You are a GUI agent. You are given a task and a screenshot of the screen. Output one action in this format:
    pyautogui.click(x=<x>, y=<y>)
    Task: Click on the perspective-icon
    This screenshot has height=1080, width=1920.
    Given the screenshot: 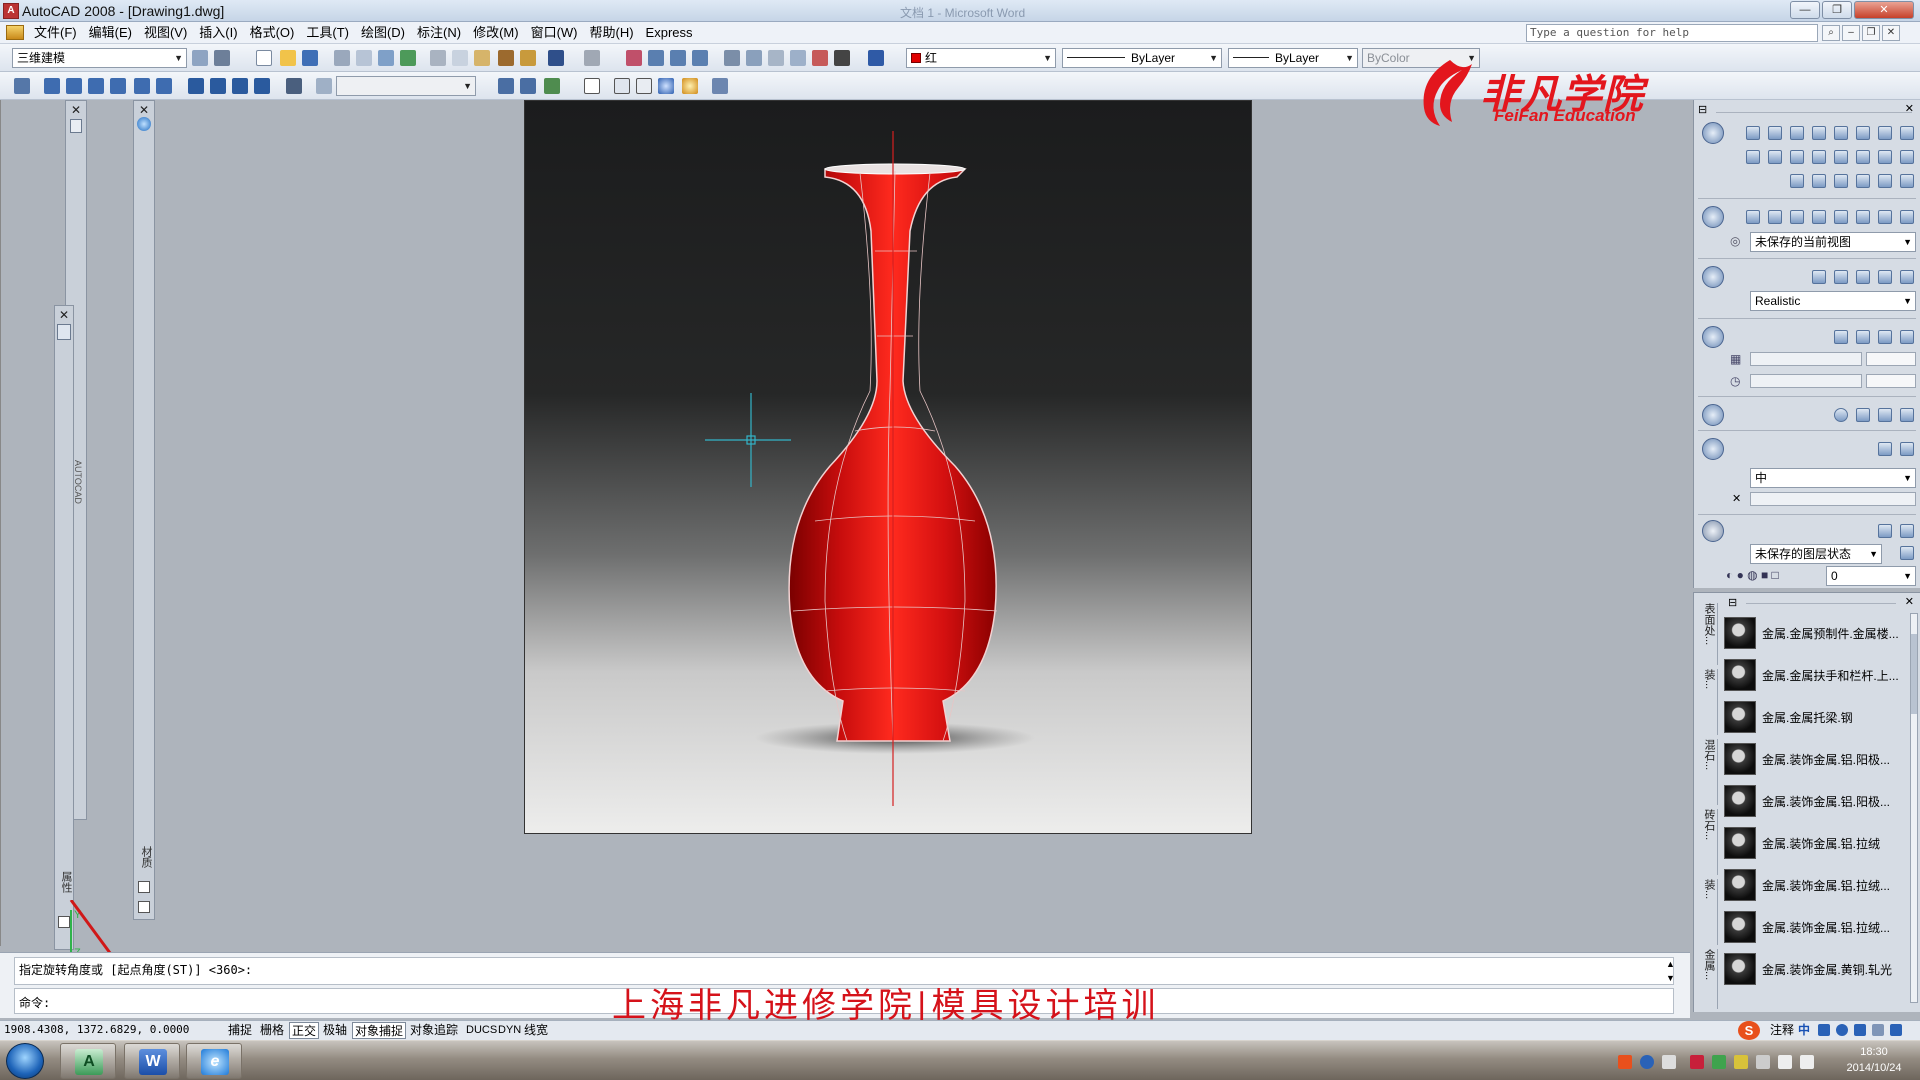 What is the action you would take?
    pyautogui.click(x=1885, y=217)
    